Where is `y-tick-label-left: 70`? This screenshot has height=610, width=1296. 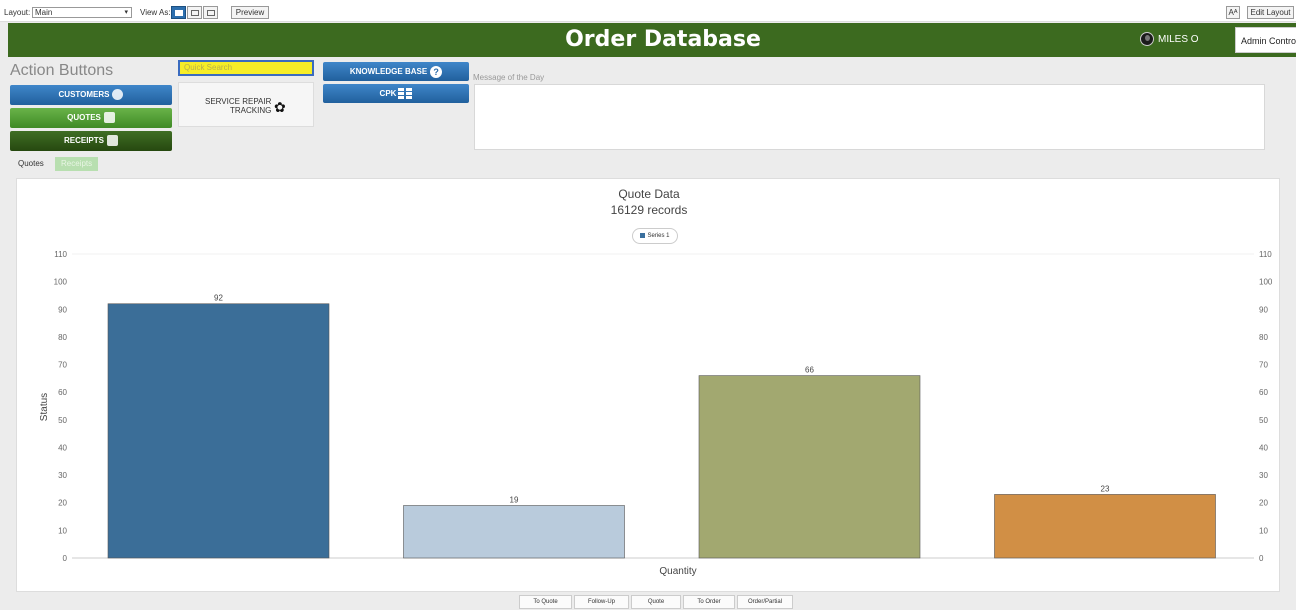
y-tick-label-left: 70 is located at coordinates (62, 365).